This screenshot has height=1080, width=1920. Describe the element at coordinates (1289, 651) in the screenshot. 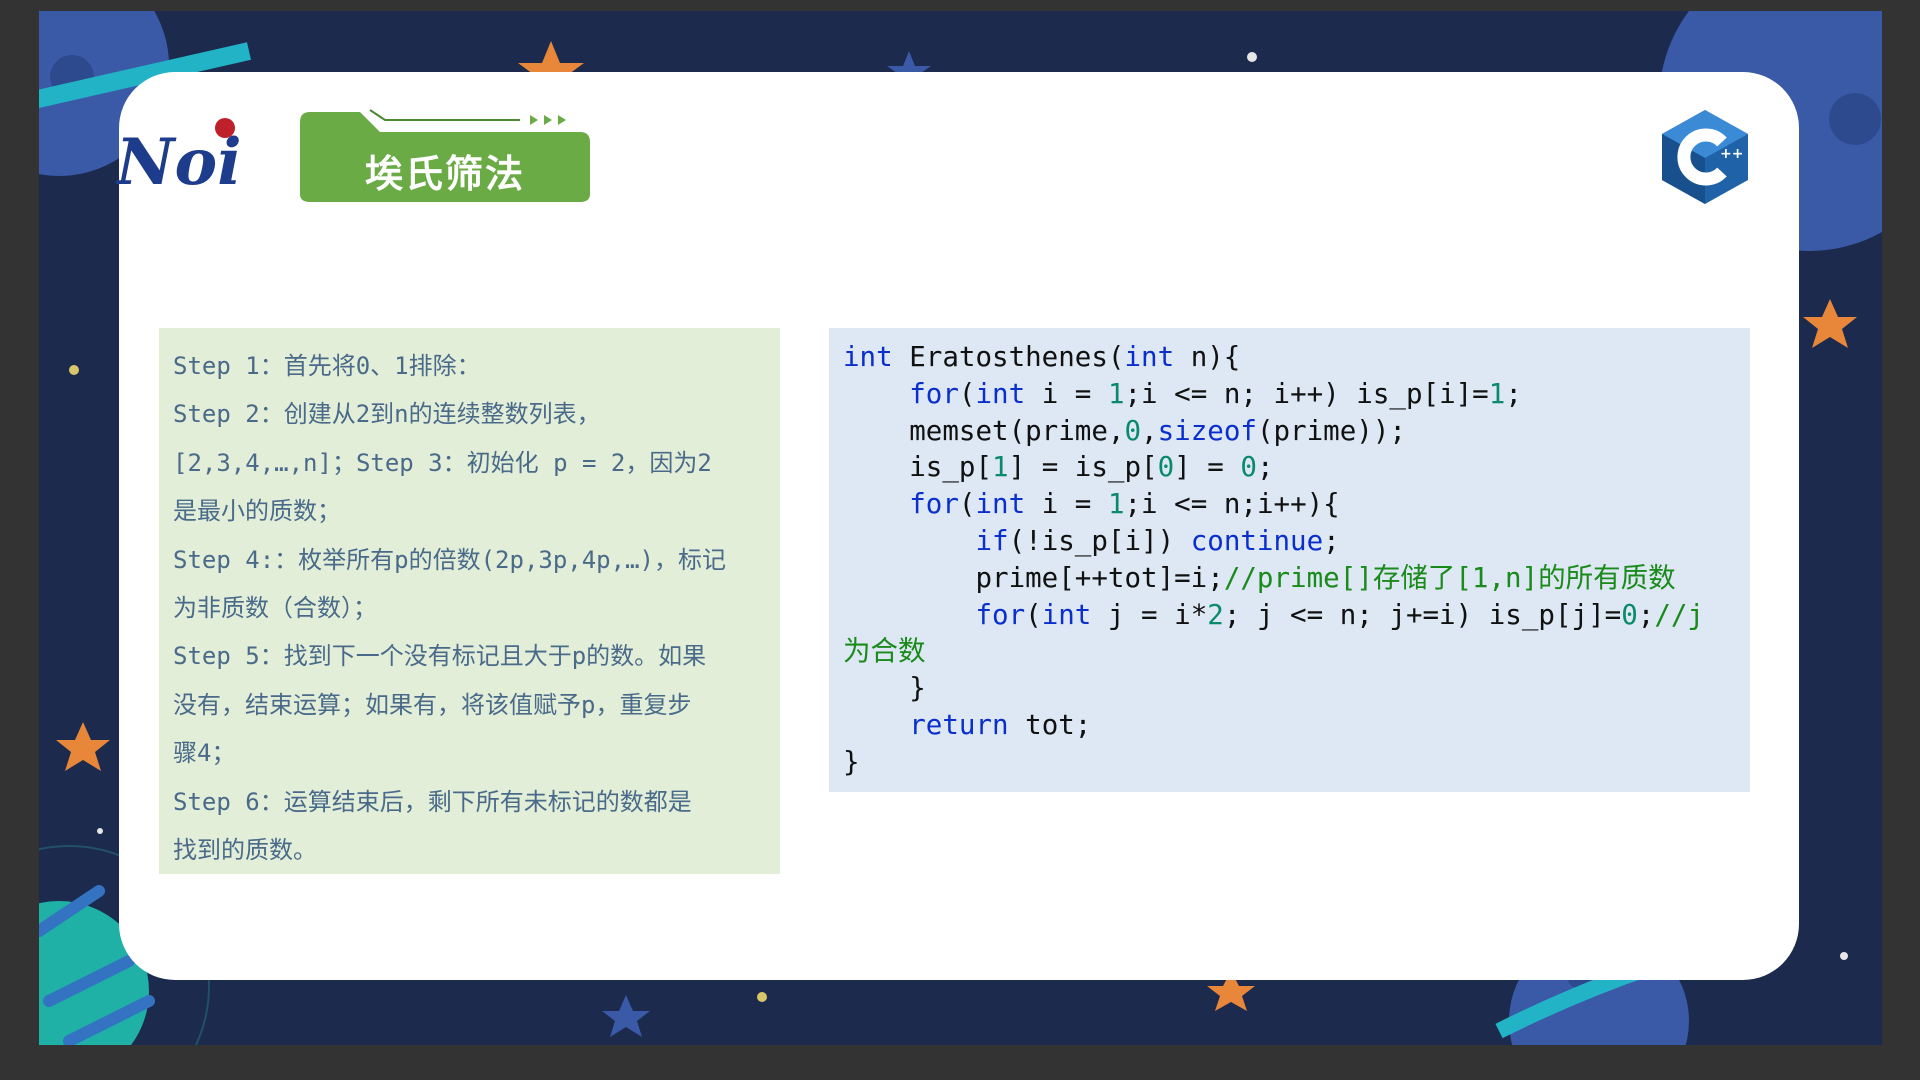

I see `code-line: 为合数` at that location.